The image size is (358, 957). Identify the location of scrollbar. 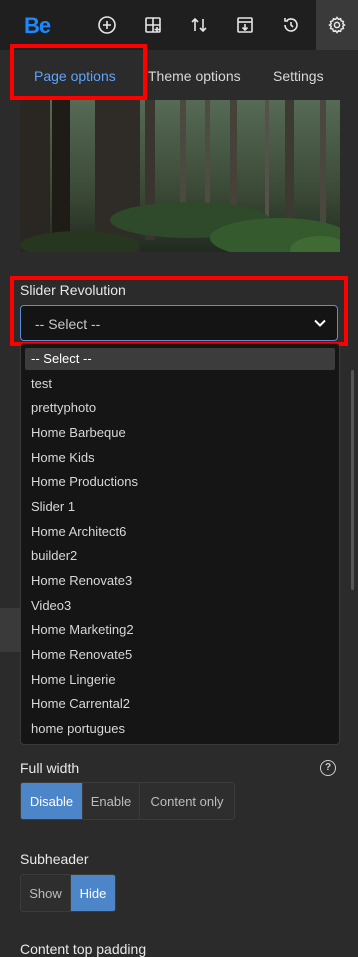
(352, 480).